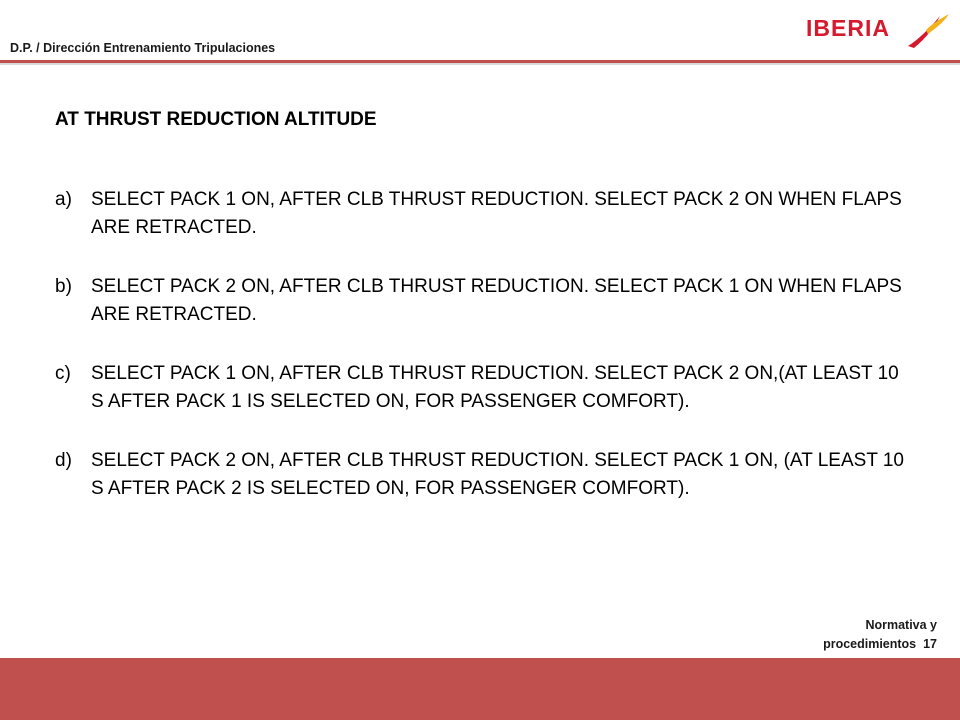 This screenshot has height=720, width=960. Describe the element at coordinates (901, 625) in the screenshot. I see `footer-line-1: Normativa y` at that location.